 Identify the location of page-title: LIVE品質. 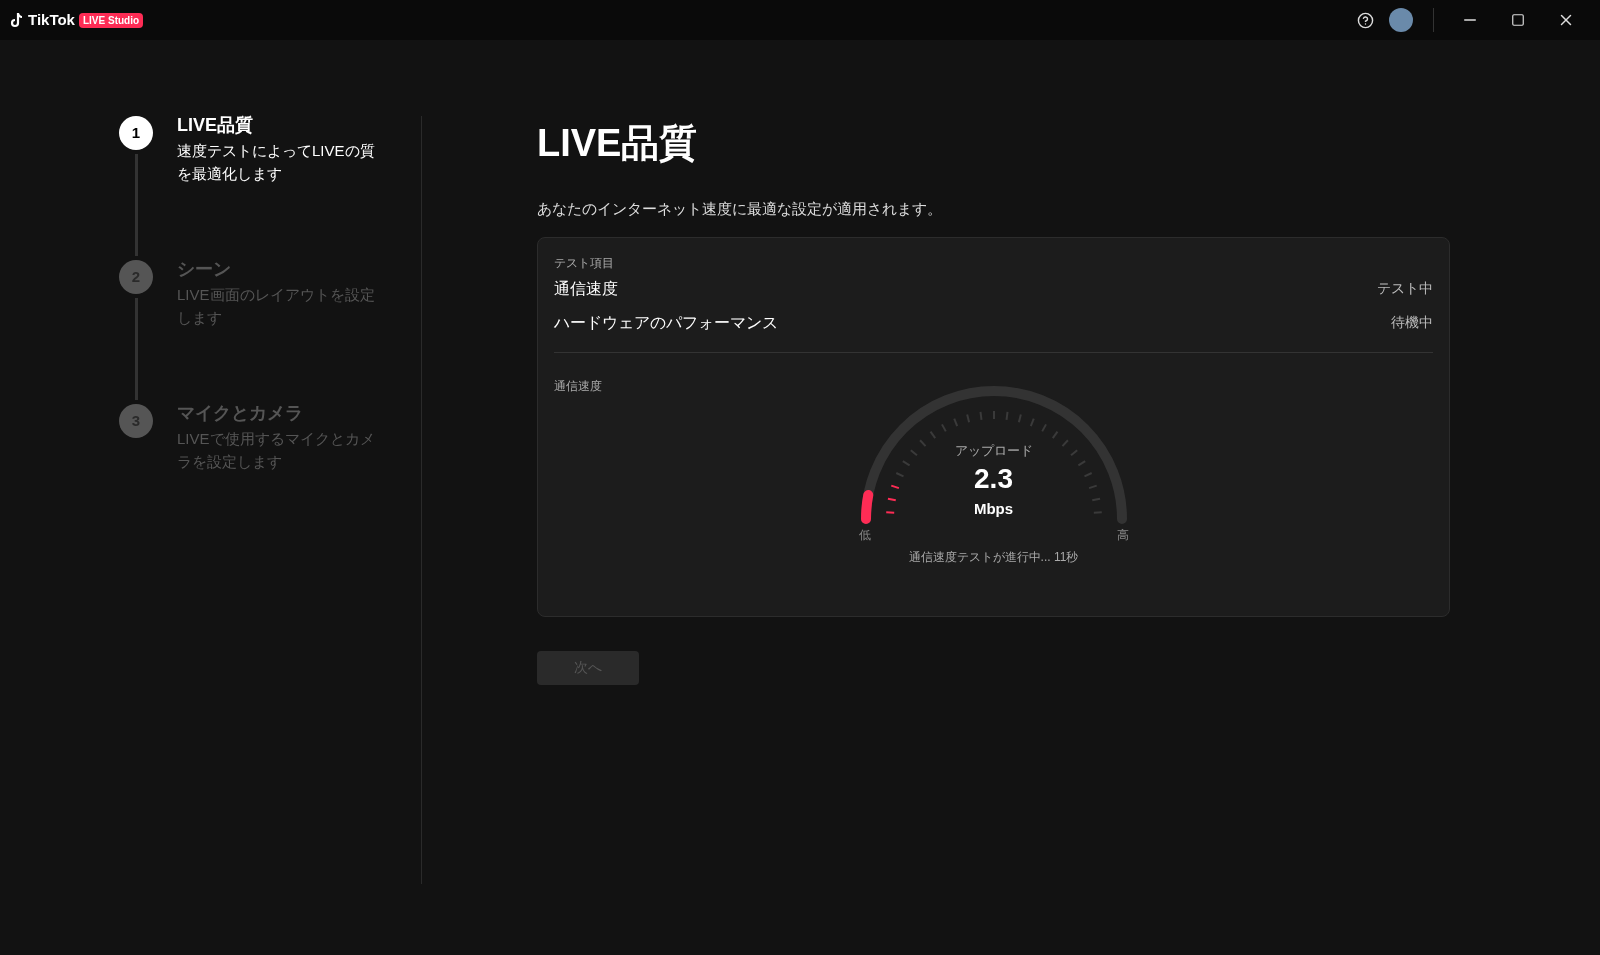
(618, 143).